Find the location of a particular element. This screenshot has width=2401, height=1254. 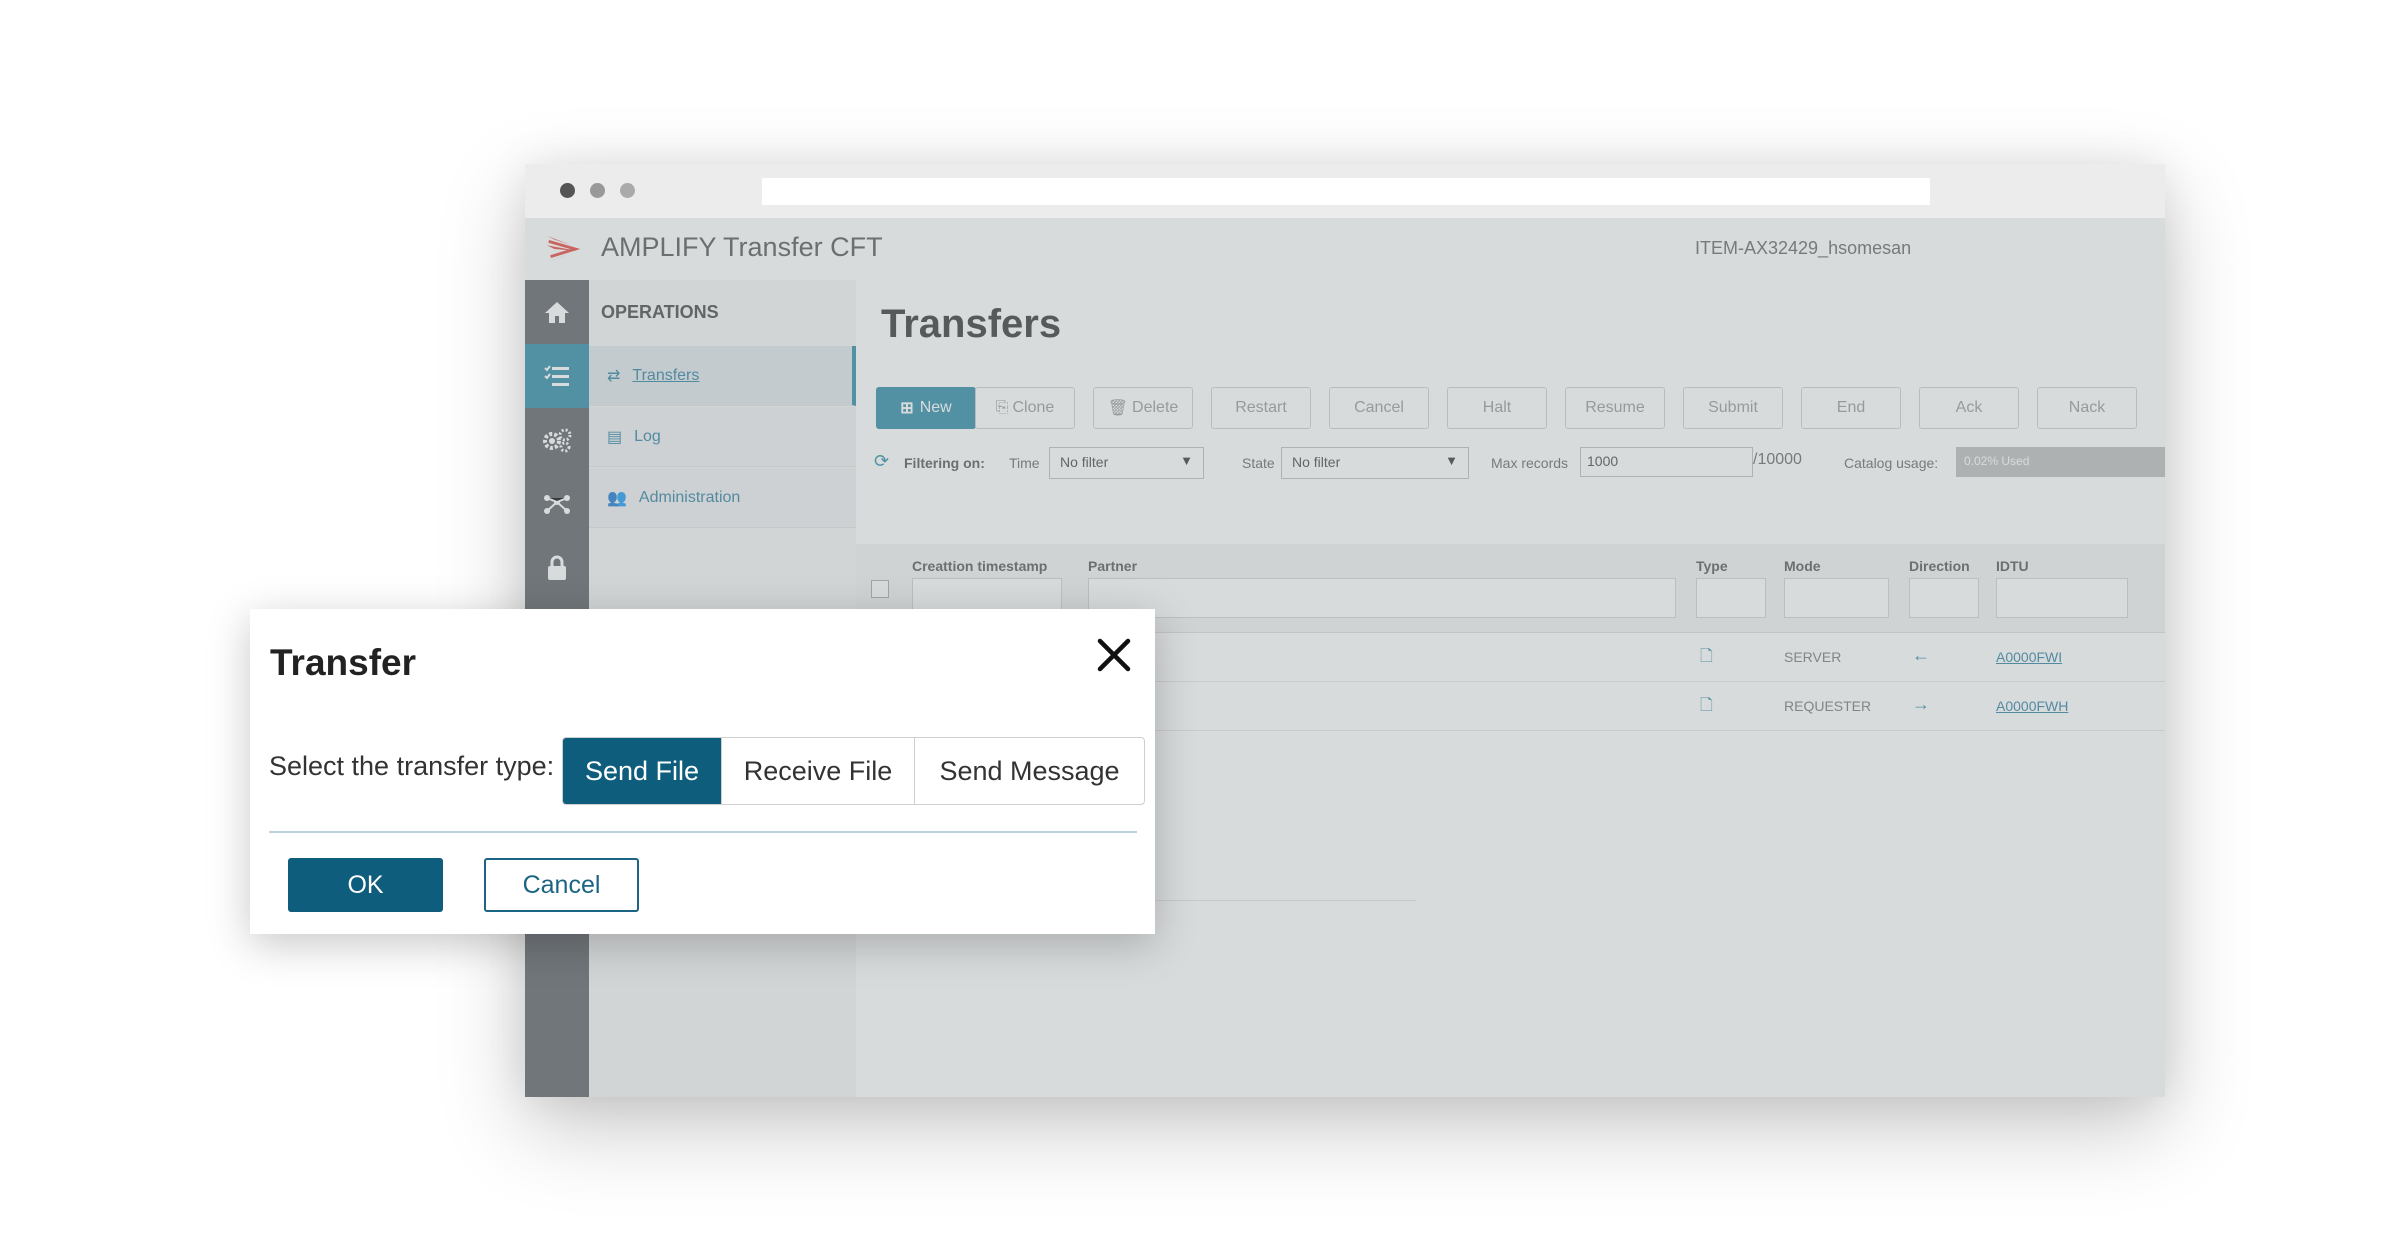

transfer-type-label: Select the transfer type: is located at coordinates (412, 766).